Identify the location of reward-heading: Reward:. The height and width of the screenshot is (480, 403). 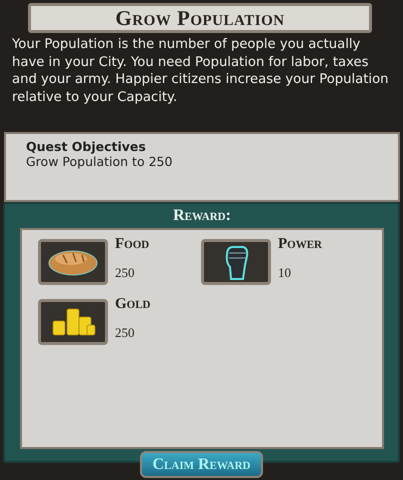
(202, 216).